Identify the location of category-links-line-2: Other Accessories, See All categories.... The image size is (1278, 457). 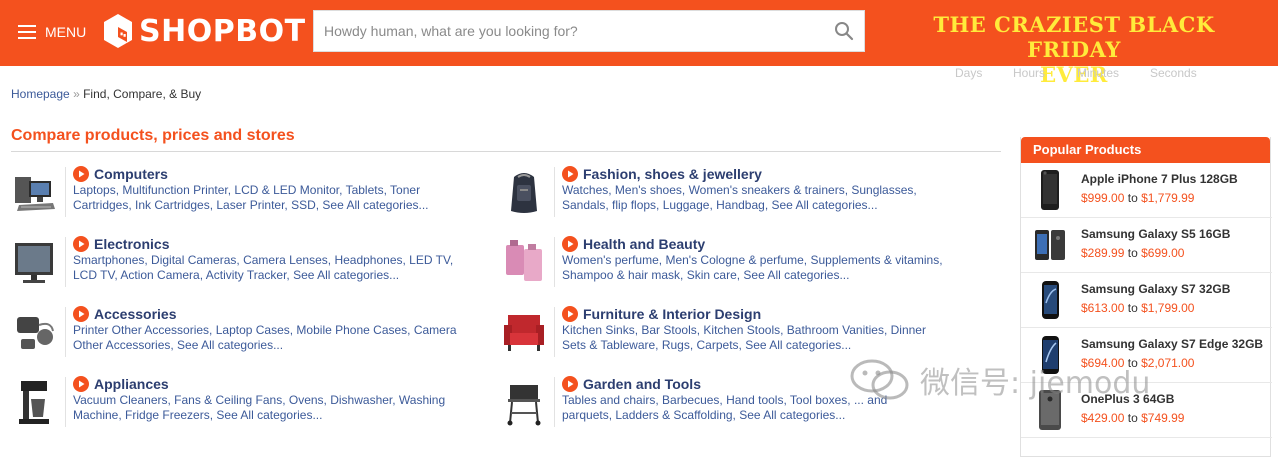
(288, 345).